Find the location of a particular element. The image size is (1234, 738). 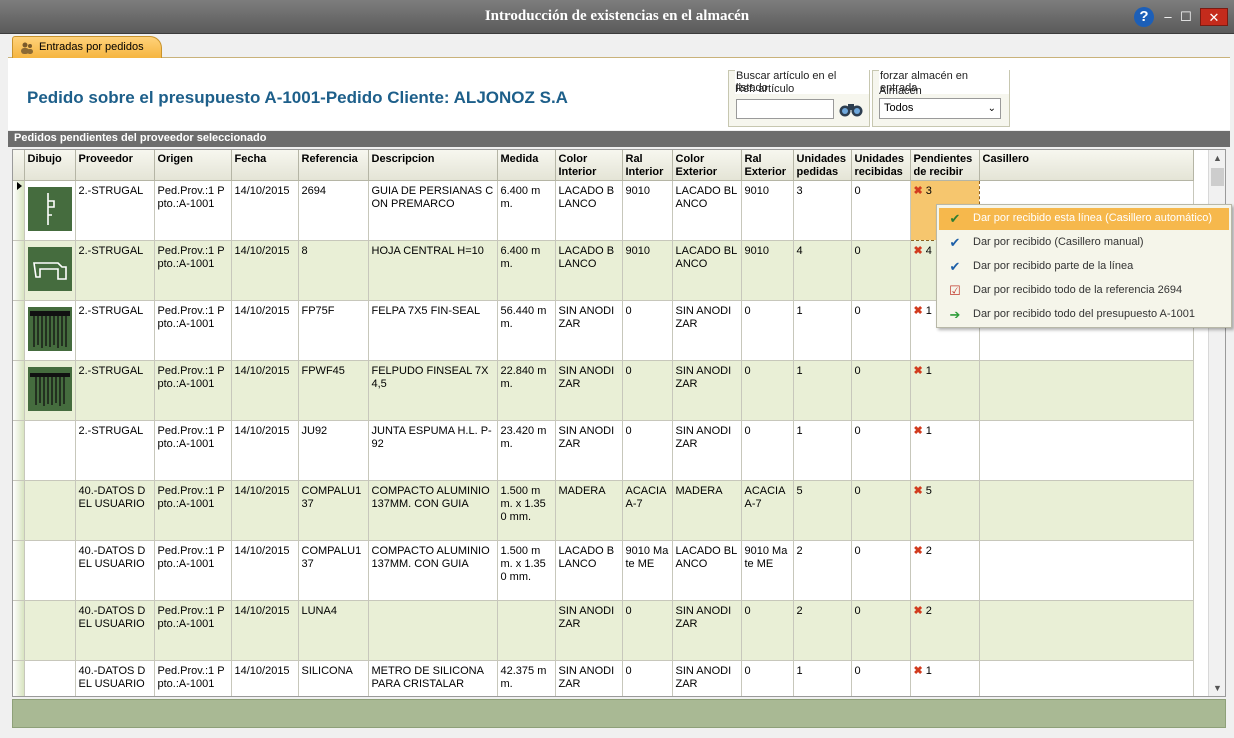

column-header-13: Pendientes de recibir is located at coordinates (945, 165).